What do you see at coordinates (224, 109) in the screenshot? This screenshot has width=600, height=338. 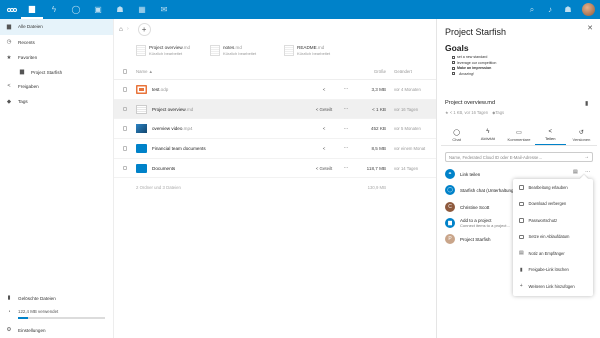 I see `file-name-cell: Project overview .md` at bounding box center [224, 109].